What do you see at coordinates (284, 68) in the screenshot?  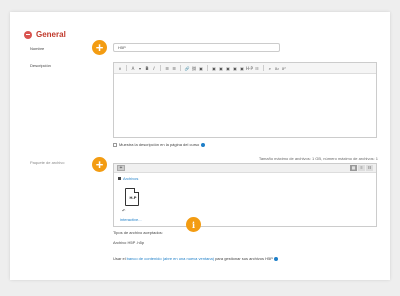 I see `subscript-icon: x²` at bounding box center [284, 68].